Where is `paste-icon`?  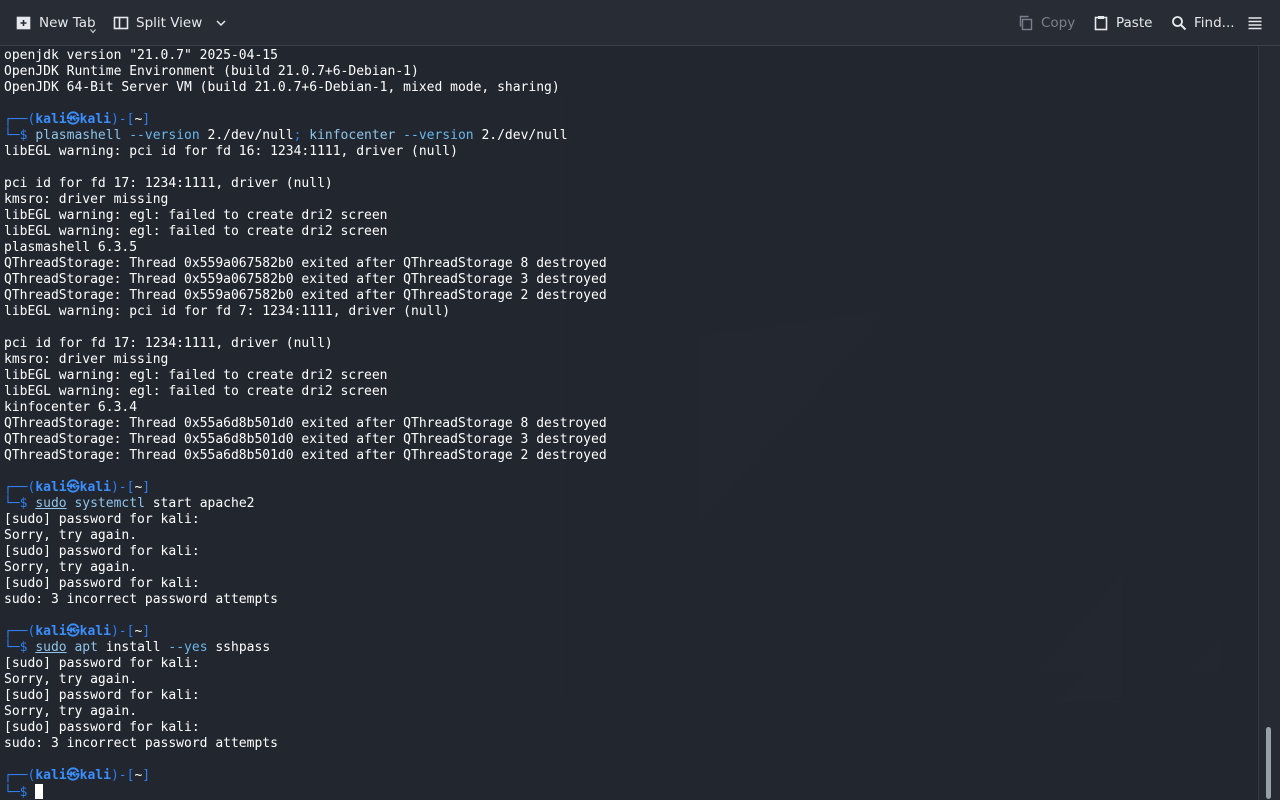 paste-icon is located at coordinates (1101, 23).